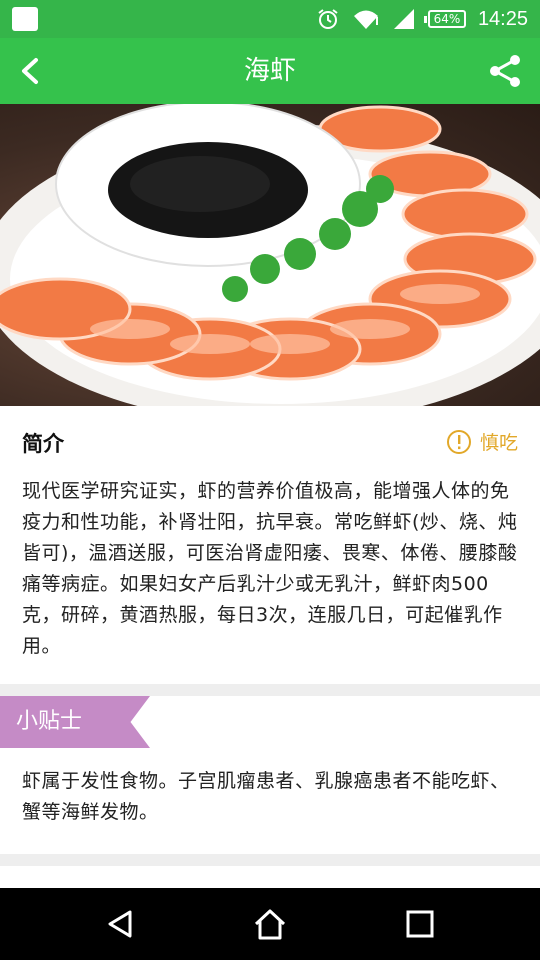  Describe the element at coordinates (420, 924) in the screenshot. I see `nav-recents-icon` at that location.